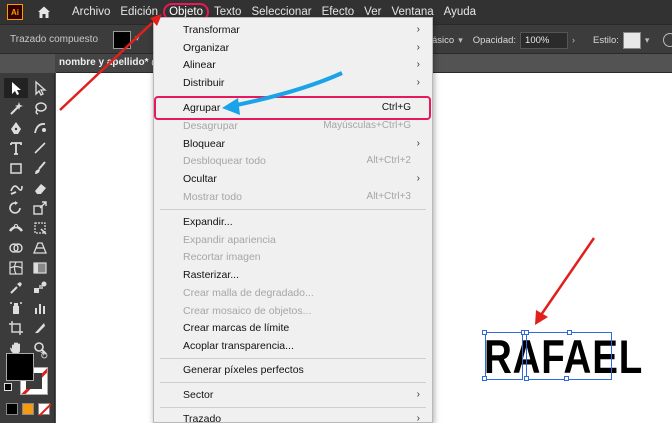 Image resolution: width=672 pixels, height=423 pixels. I want to click on eyedropper-icon, so click(16, 288).